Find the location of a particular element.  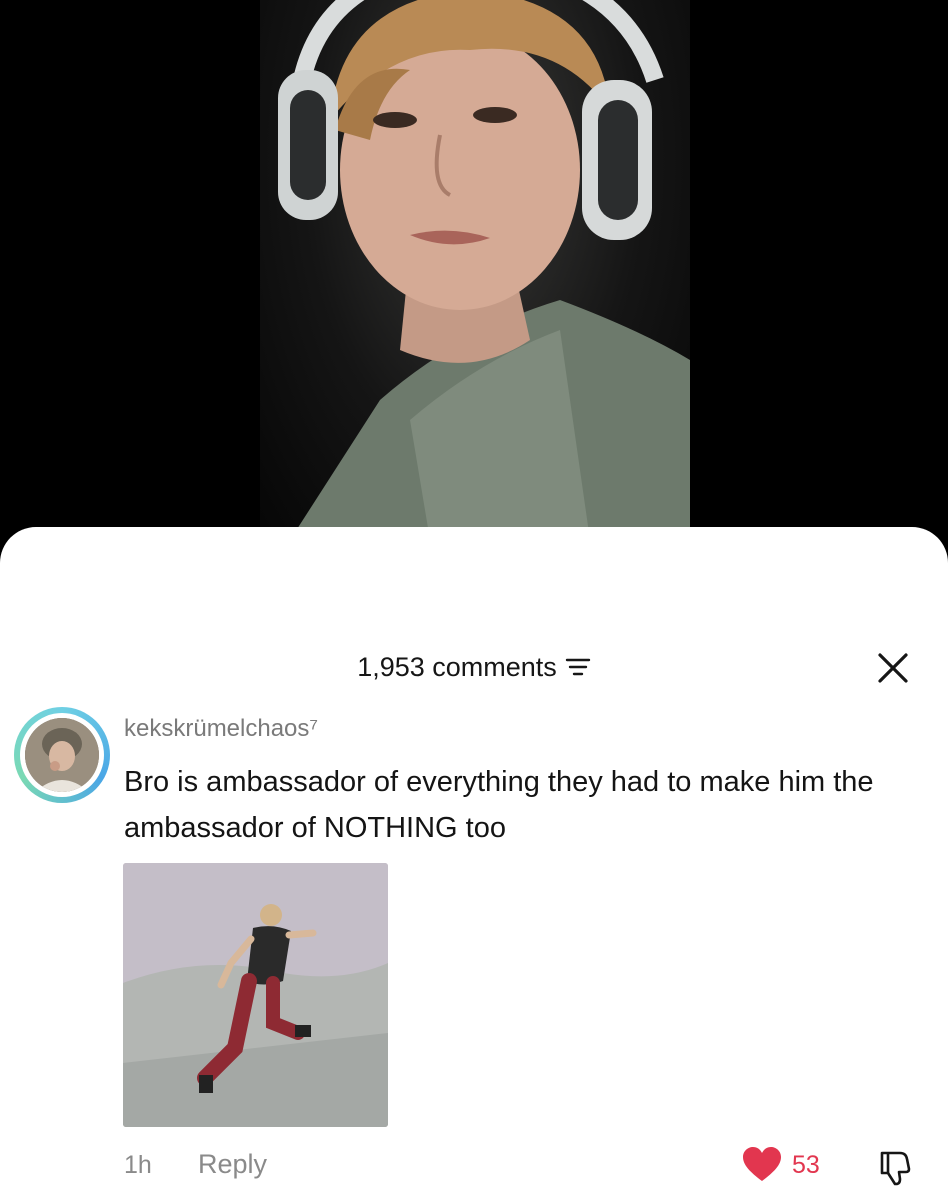

comments-header: 1,953 comments is located at coordinates (474, 667).